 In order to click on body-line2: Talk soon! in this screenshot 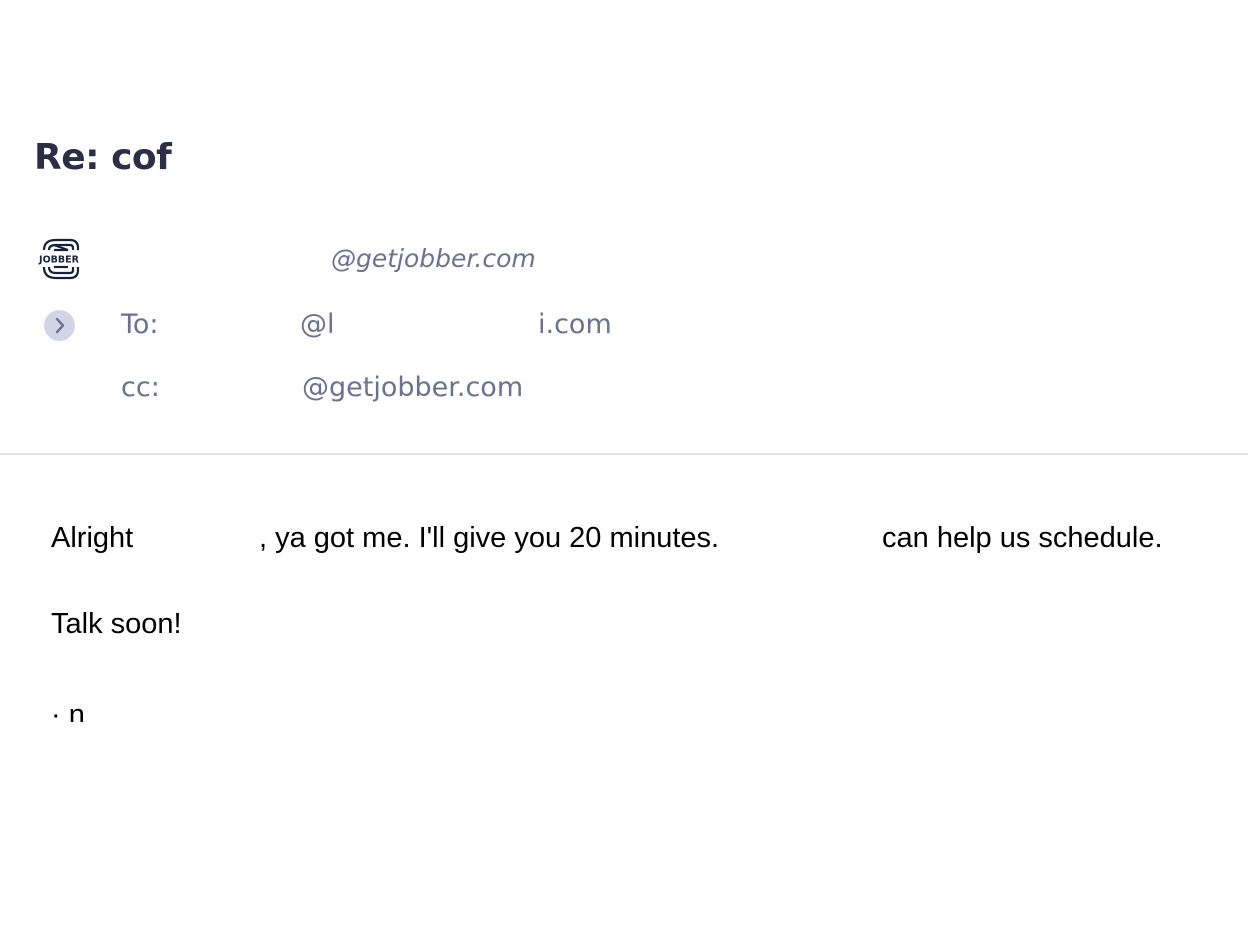, I will do `click(116, 624)`.